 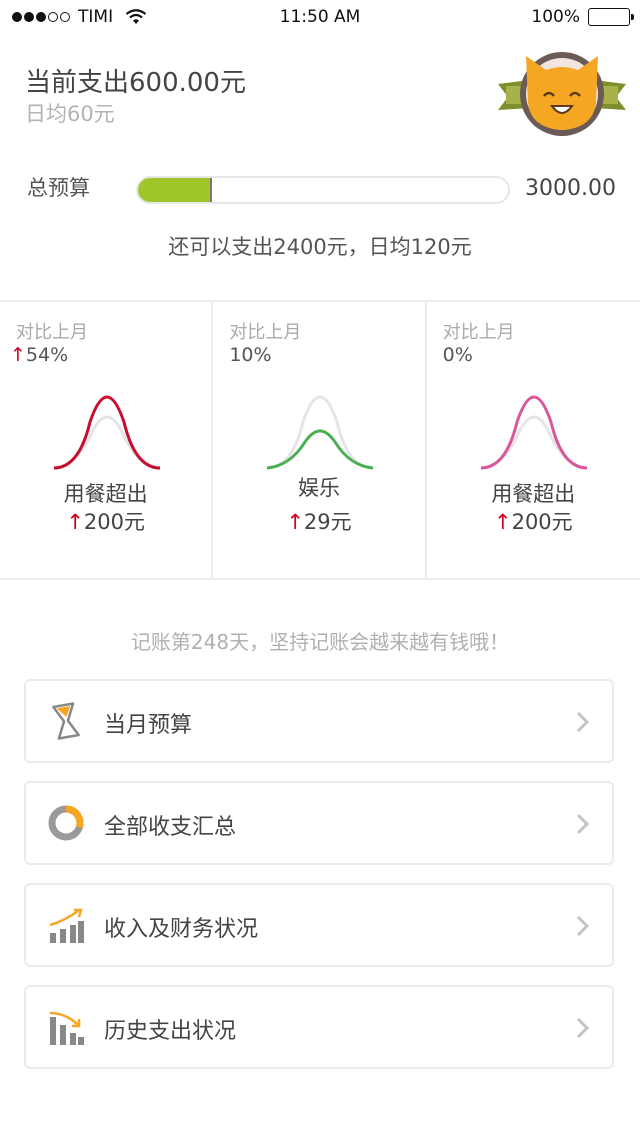 What do you see at coordinates (66, 1028) in the screenshot?
I see `falling-bars-icon` at bounding box center [66, 1028].